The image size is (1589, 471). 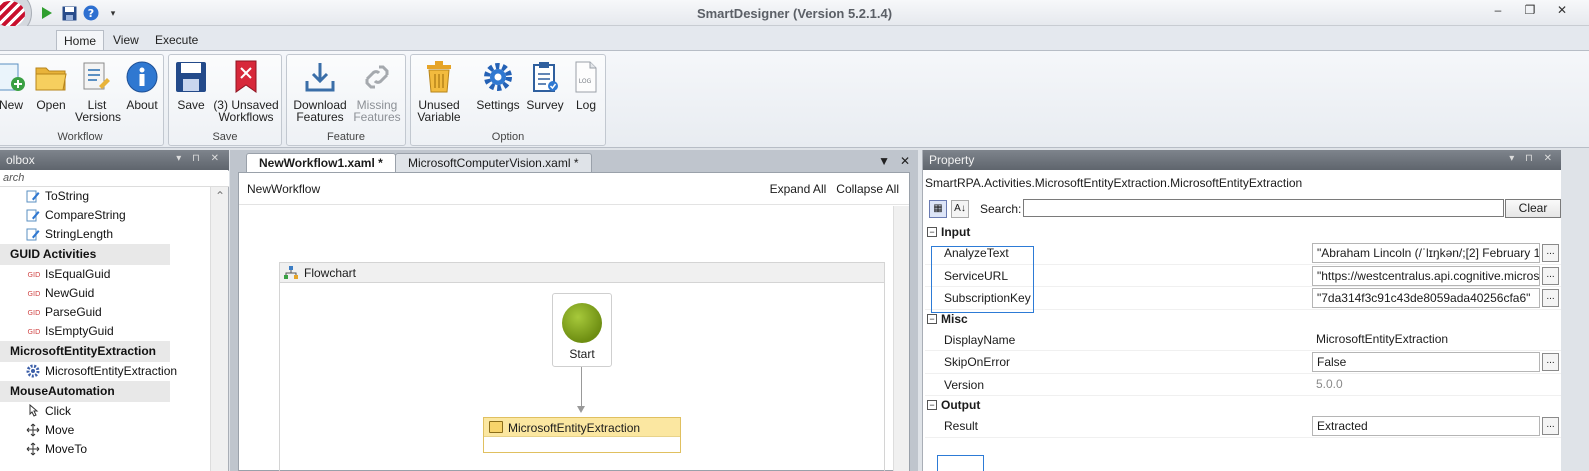 I want to click on new-button: New, so click(x=12, y=85).